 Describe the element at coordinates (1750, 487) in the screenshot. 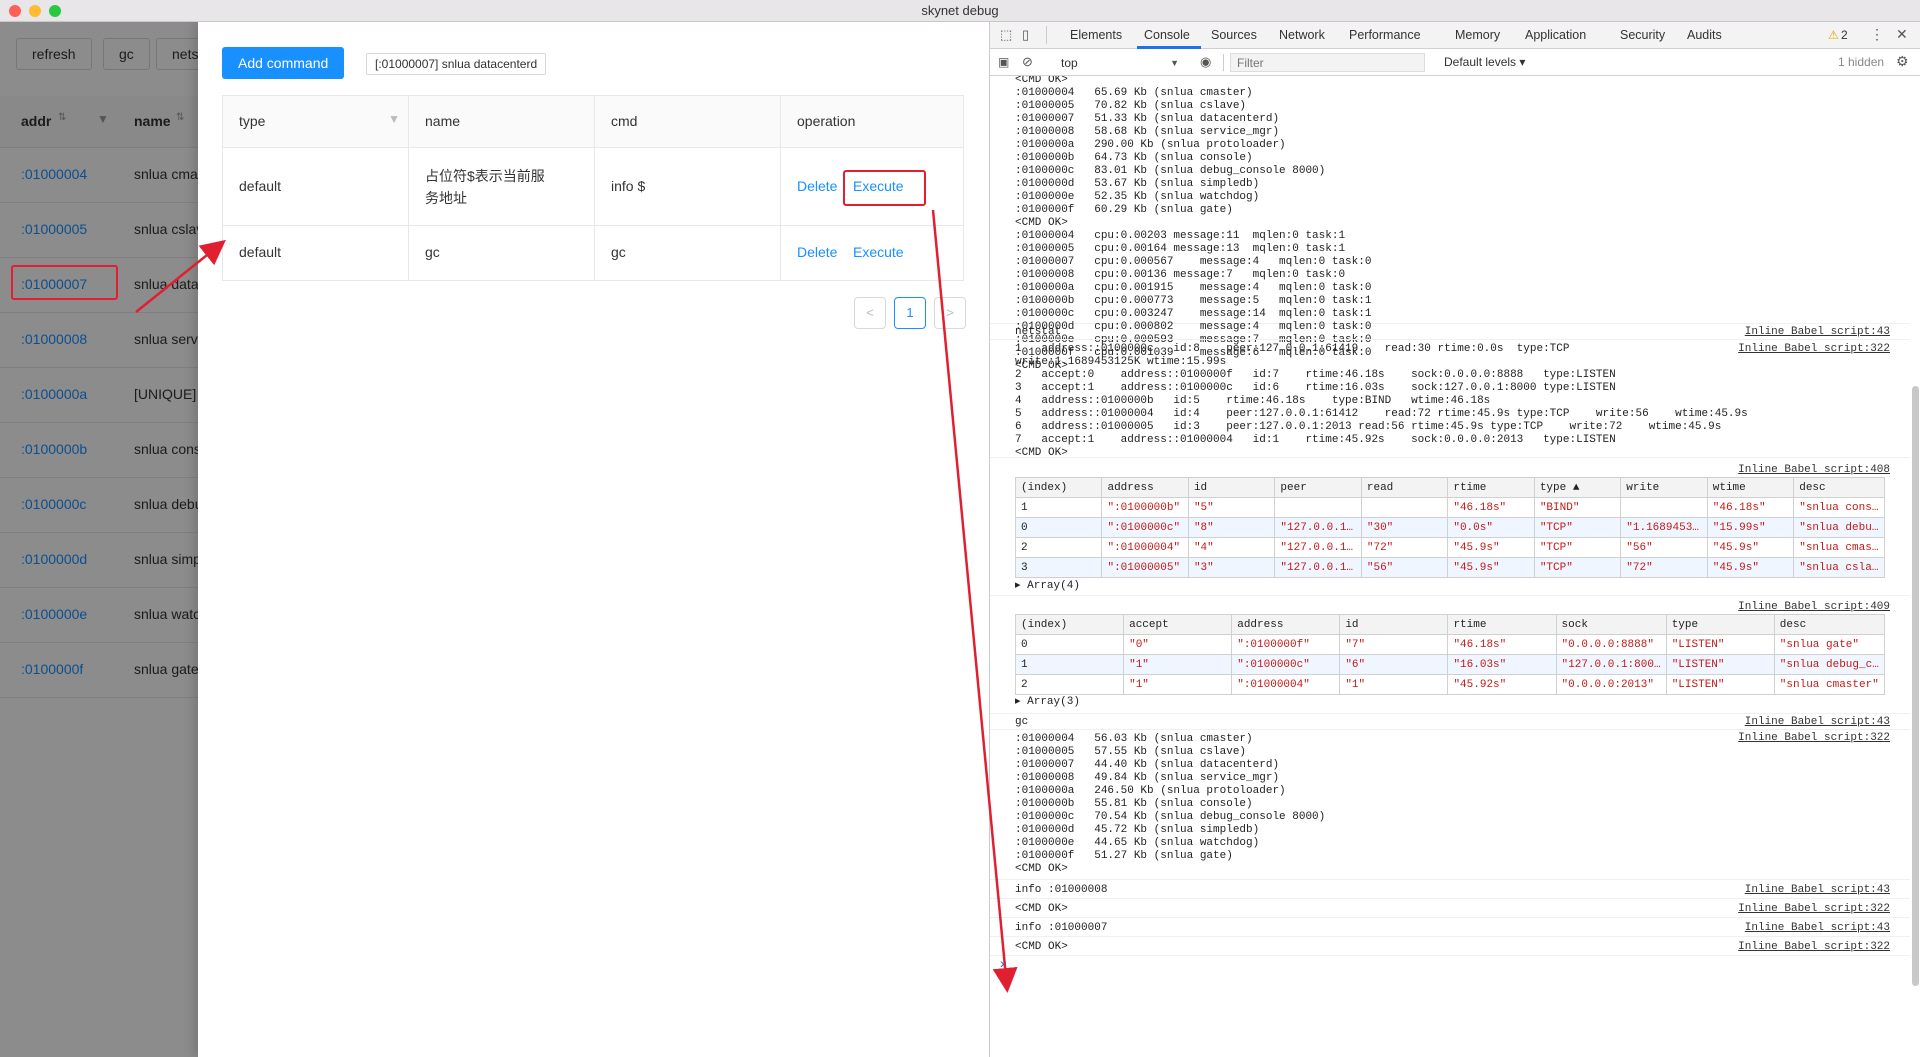

I see `table-header-cell: wtime` at that location.